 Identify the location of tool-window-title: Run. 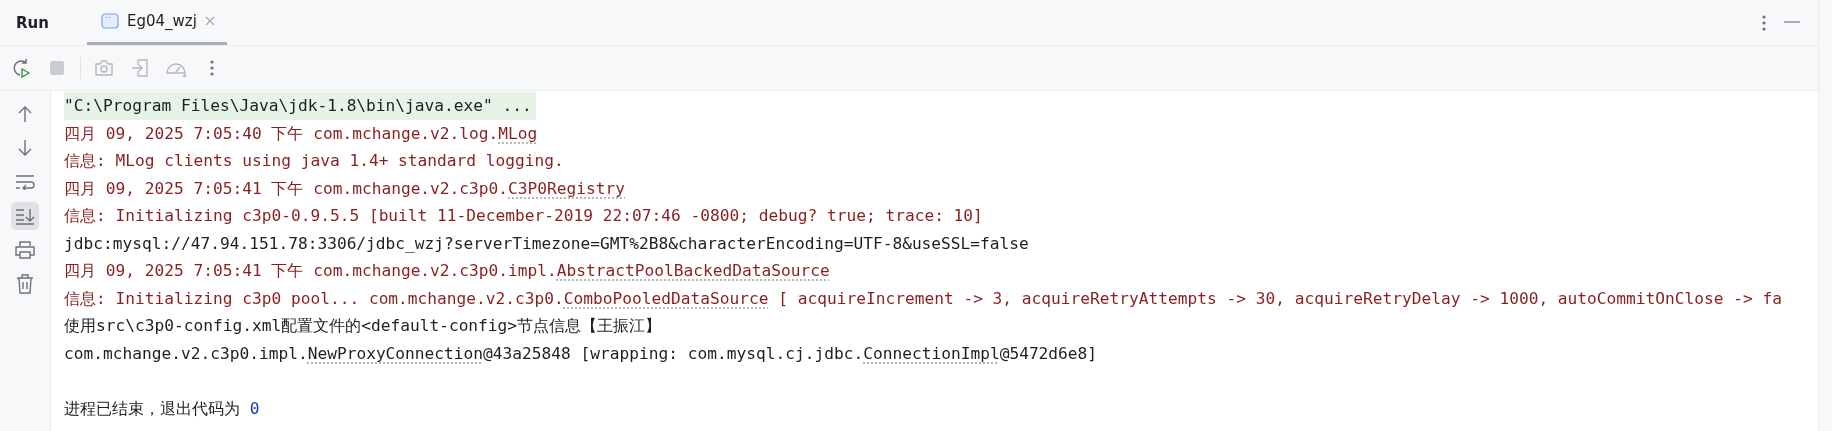
(32, 22).